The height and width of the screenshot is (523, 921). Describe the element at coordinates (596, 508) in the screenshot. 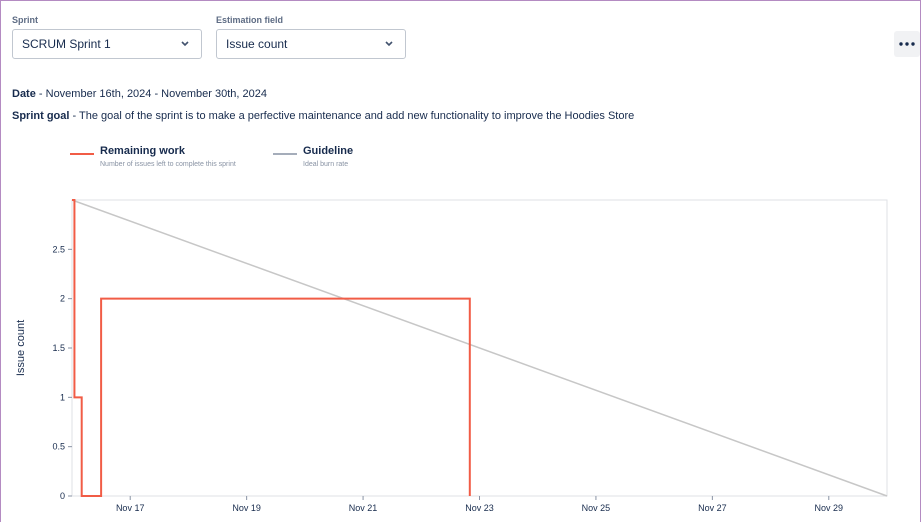

I see `x-tick-label: Nov 25` at that location.